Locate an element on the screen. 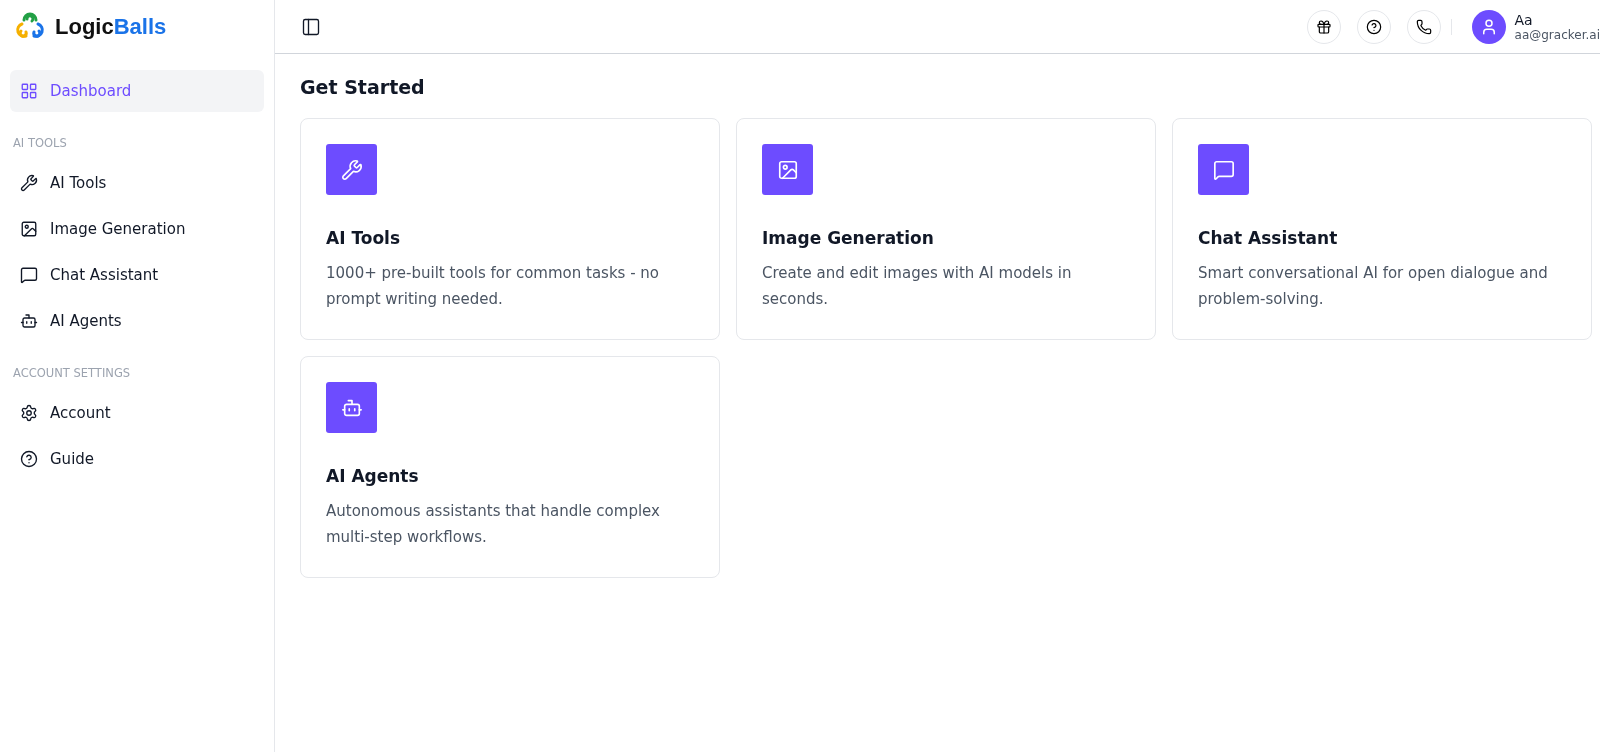  gift-button is located at coordinates (1323, 26).